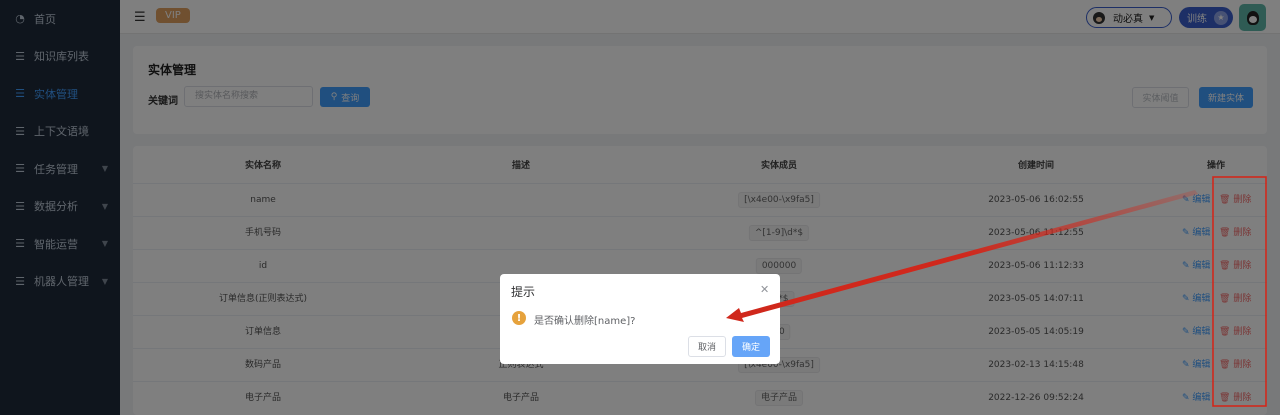  I want to click on dialog-title: 提示, so click(523, 292).